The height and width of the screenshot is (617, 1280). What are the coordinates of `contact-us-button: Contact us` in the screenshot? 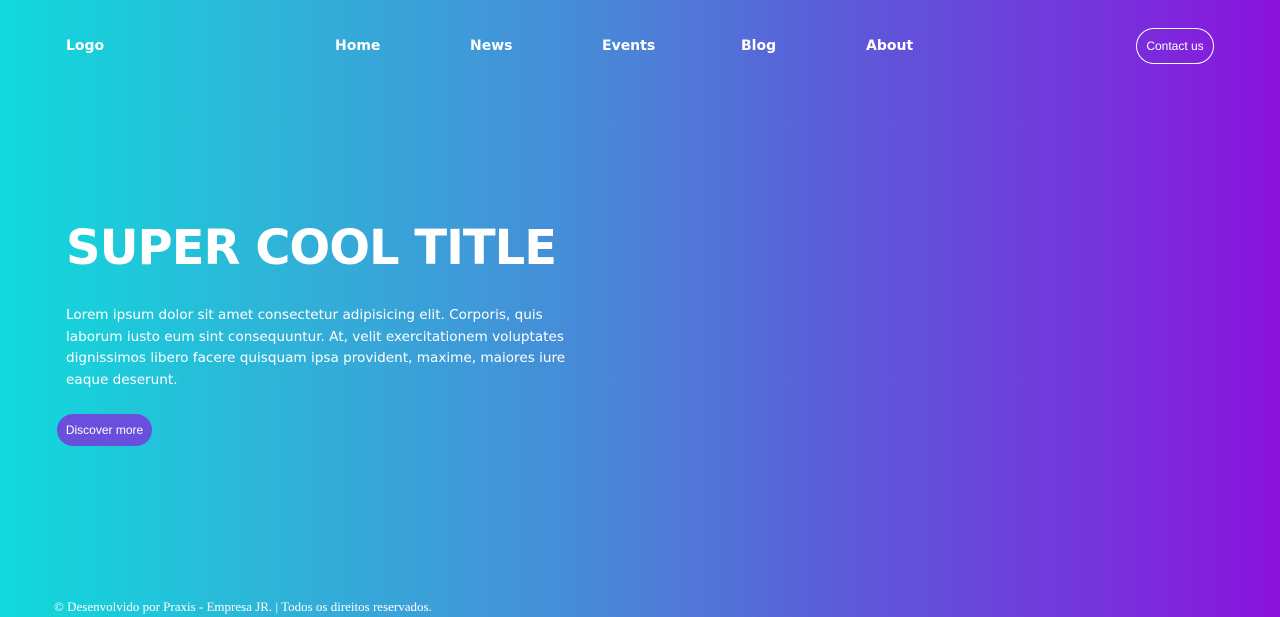 It's located at (1175, 46).